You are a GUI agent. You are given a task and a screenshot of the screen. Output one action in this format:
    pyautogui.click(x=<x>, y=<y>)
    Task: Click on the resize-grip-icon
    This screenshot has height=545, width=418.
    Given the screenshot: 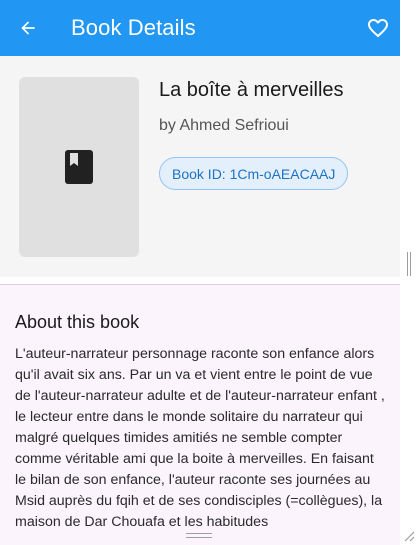 What is the action you would take?
    pyautogui.click(x=409, y=536)
    